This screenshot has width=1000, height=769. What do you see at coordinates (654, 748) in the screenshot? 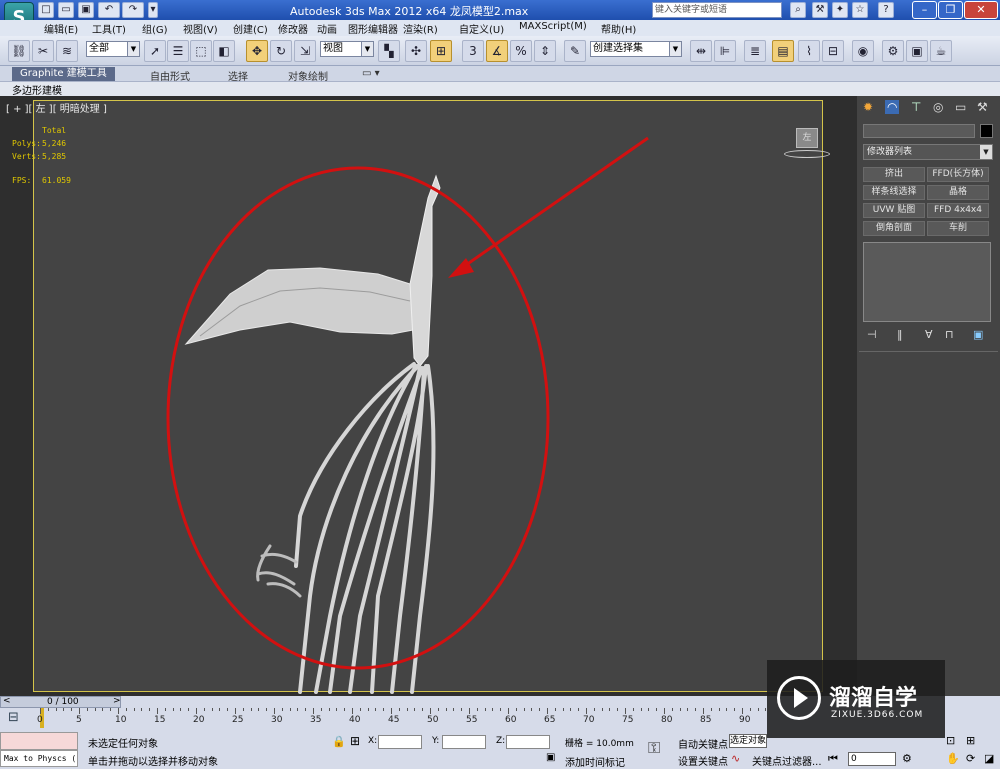
I see `key-icon: ⚿` at bounding box center [654, 748].